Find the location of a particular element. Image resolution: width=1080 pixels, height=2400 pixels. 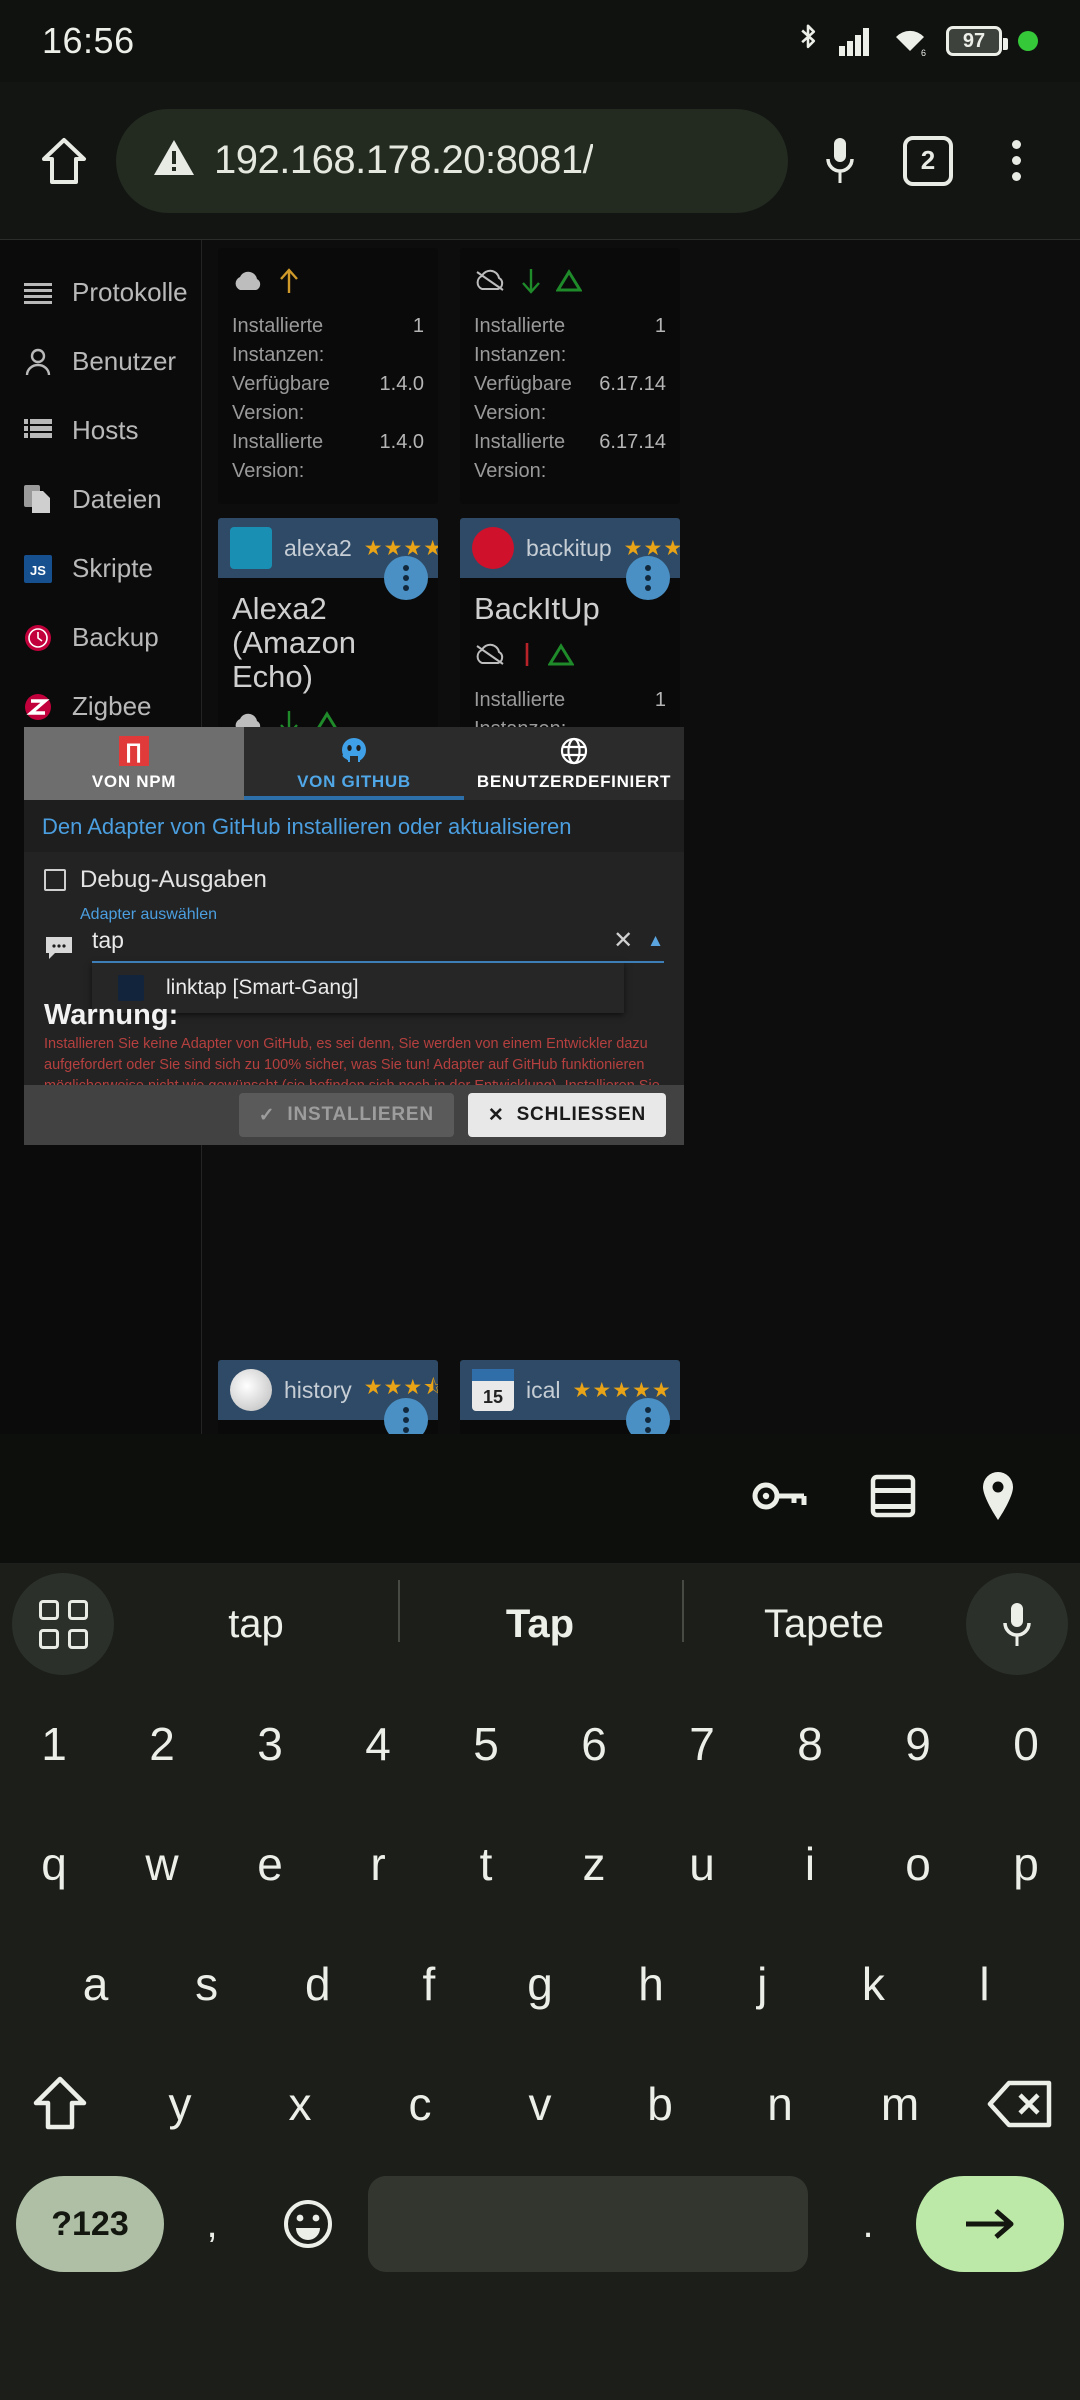

sidebar-item-hosts: Hosts is located at coordinates (100, 430).